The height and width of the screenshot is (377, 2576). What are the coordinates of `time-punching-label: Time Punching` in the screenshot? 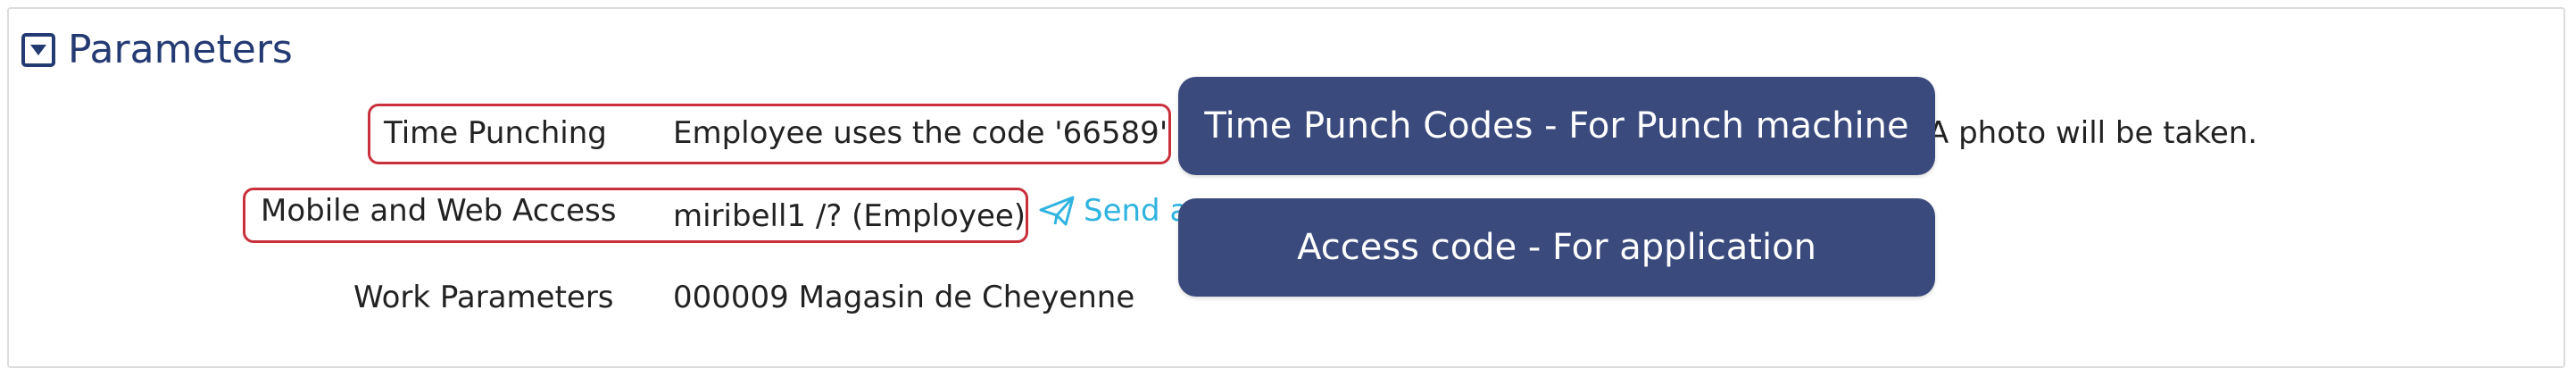 It's located at (496, 133).